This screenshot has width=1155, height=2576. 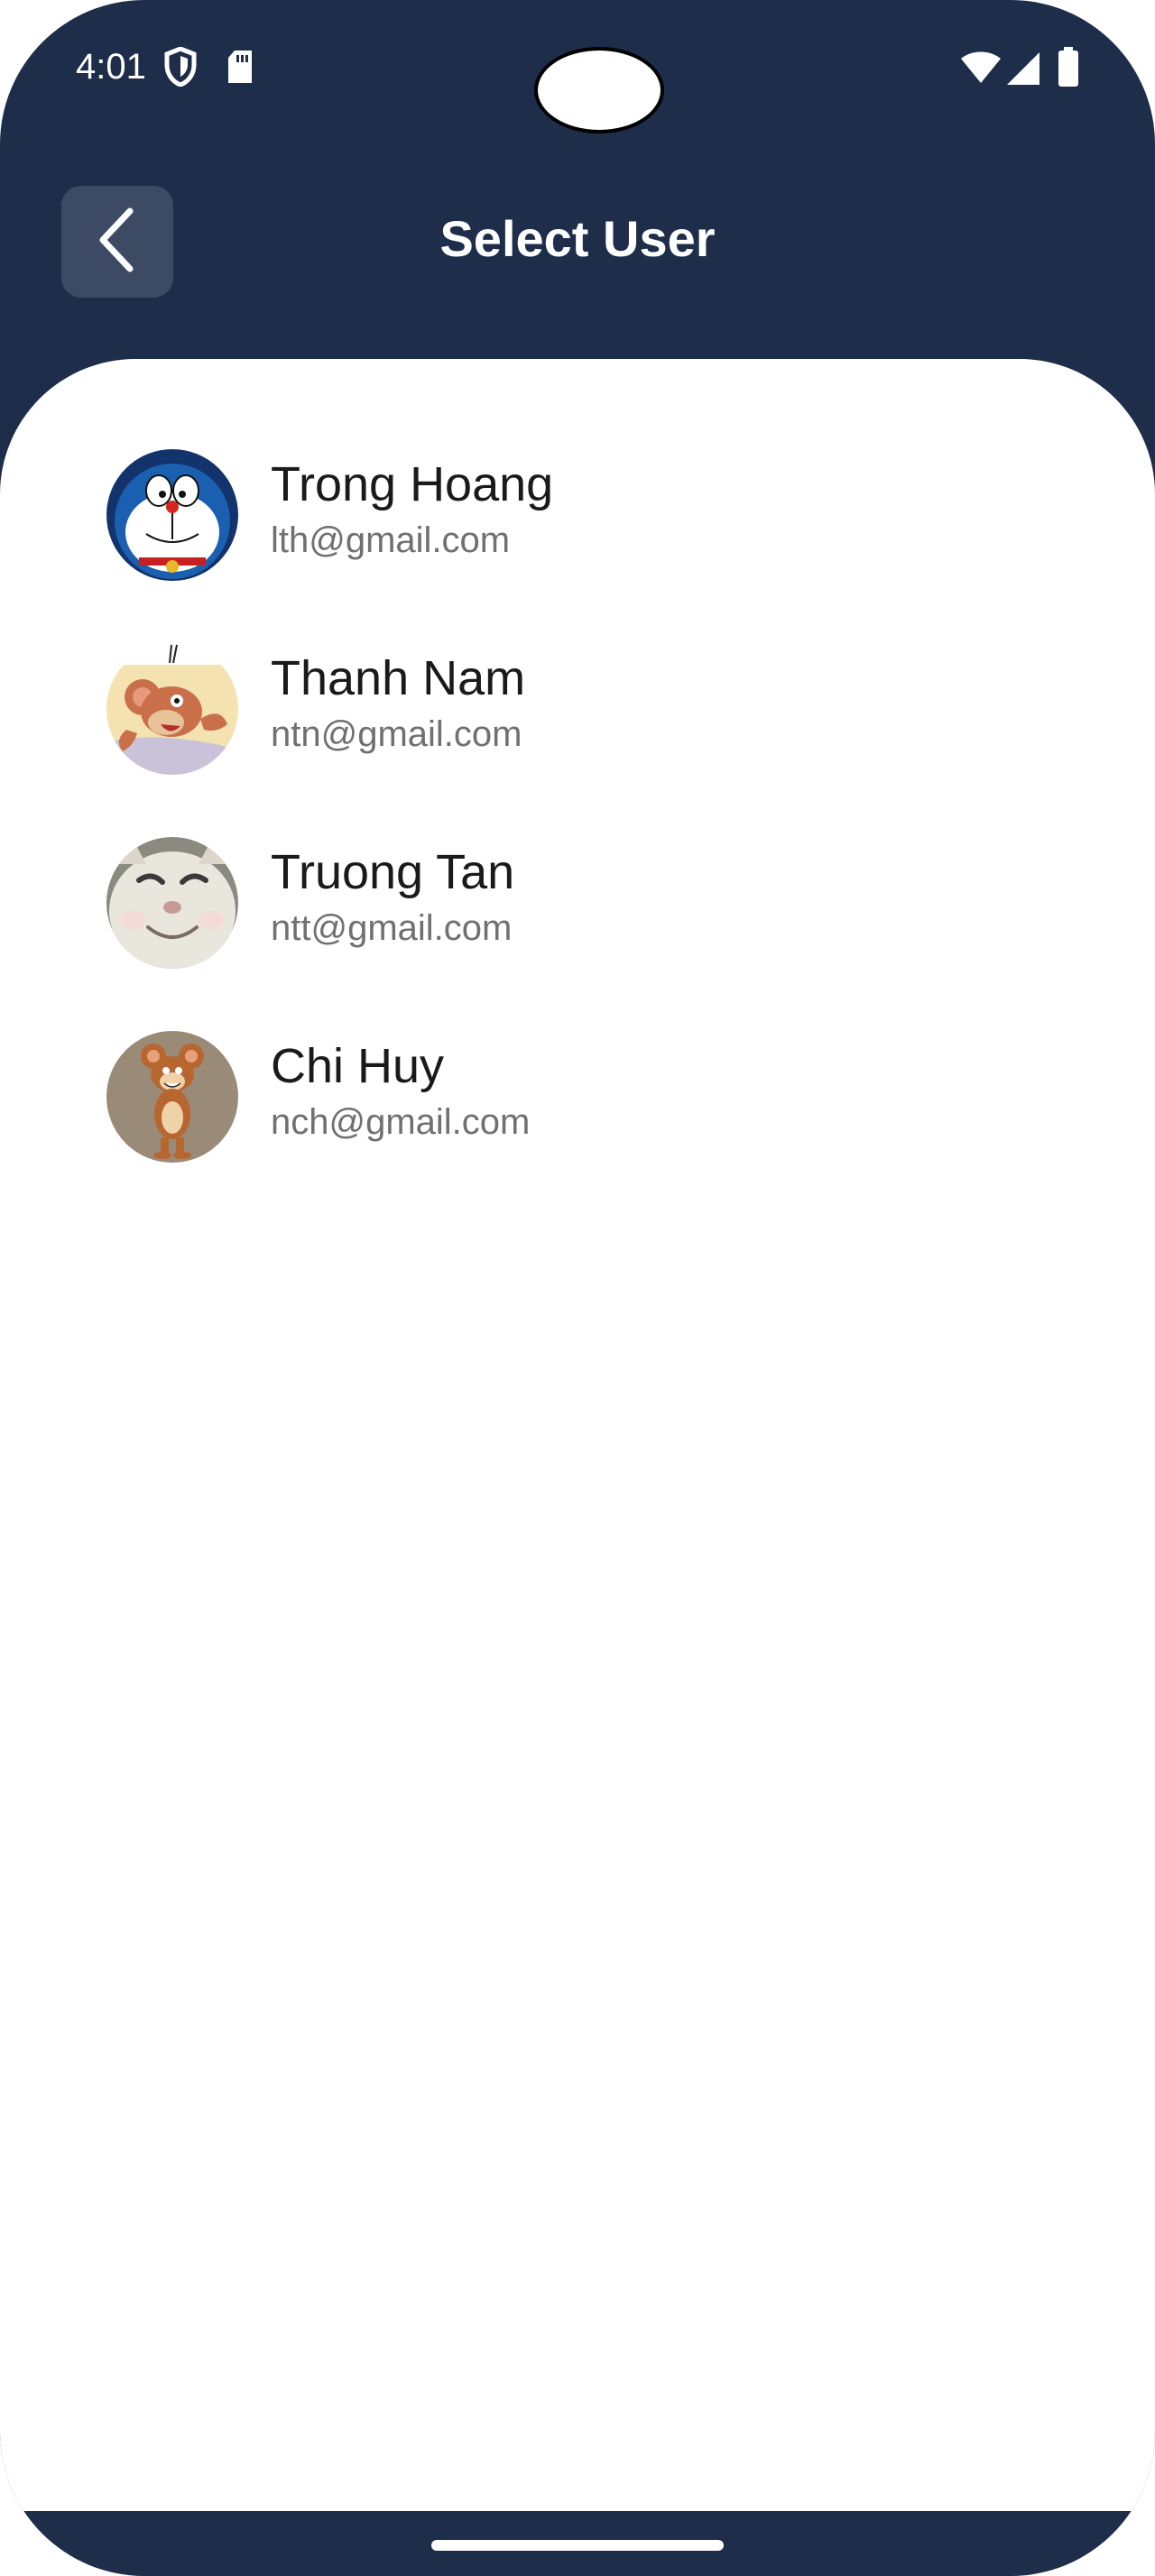 What do you see at coordinates (577, 740) in the screenshot?
I see `user-item-thanh-nam: Thanh Nam ntn@gmail.com` at bounding box center [577, 740].